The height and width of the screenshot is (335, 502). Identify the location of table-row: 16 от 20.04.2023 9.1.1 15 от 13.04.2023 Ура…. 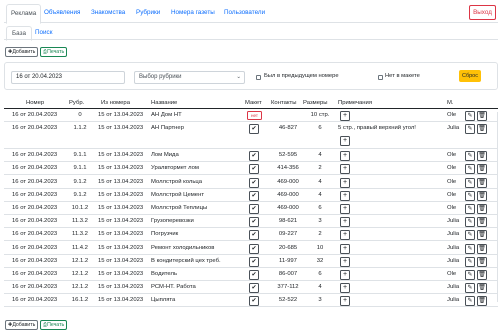
(251, 169).